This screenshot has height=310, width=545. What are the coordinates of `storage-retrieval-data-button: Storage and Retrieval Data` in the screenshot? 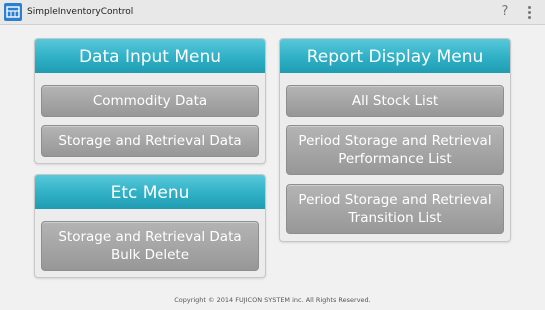 It's located at (150, 141).